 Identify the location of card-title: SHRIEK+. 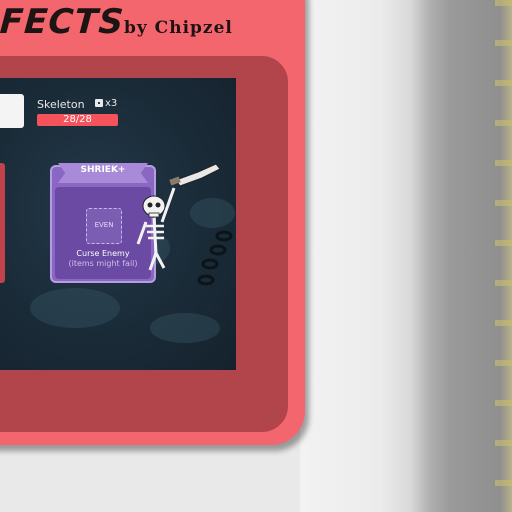
(103, 170).